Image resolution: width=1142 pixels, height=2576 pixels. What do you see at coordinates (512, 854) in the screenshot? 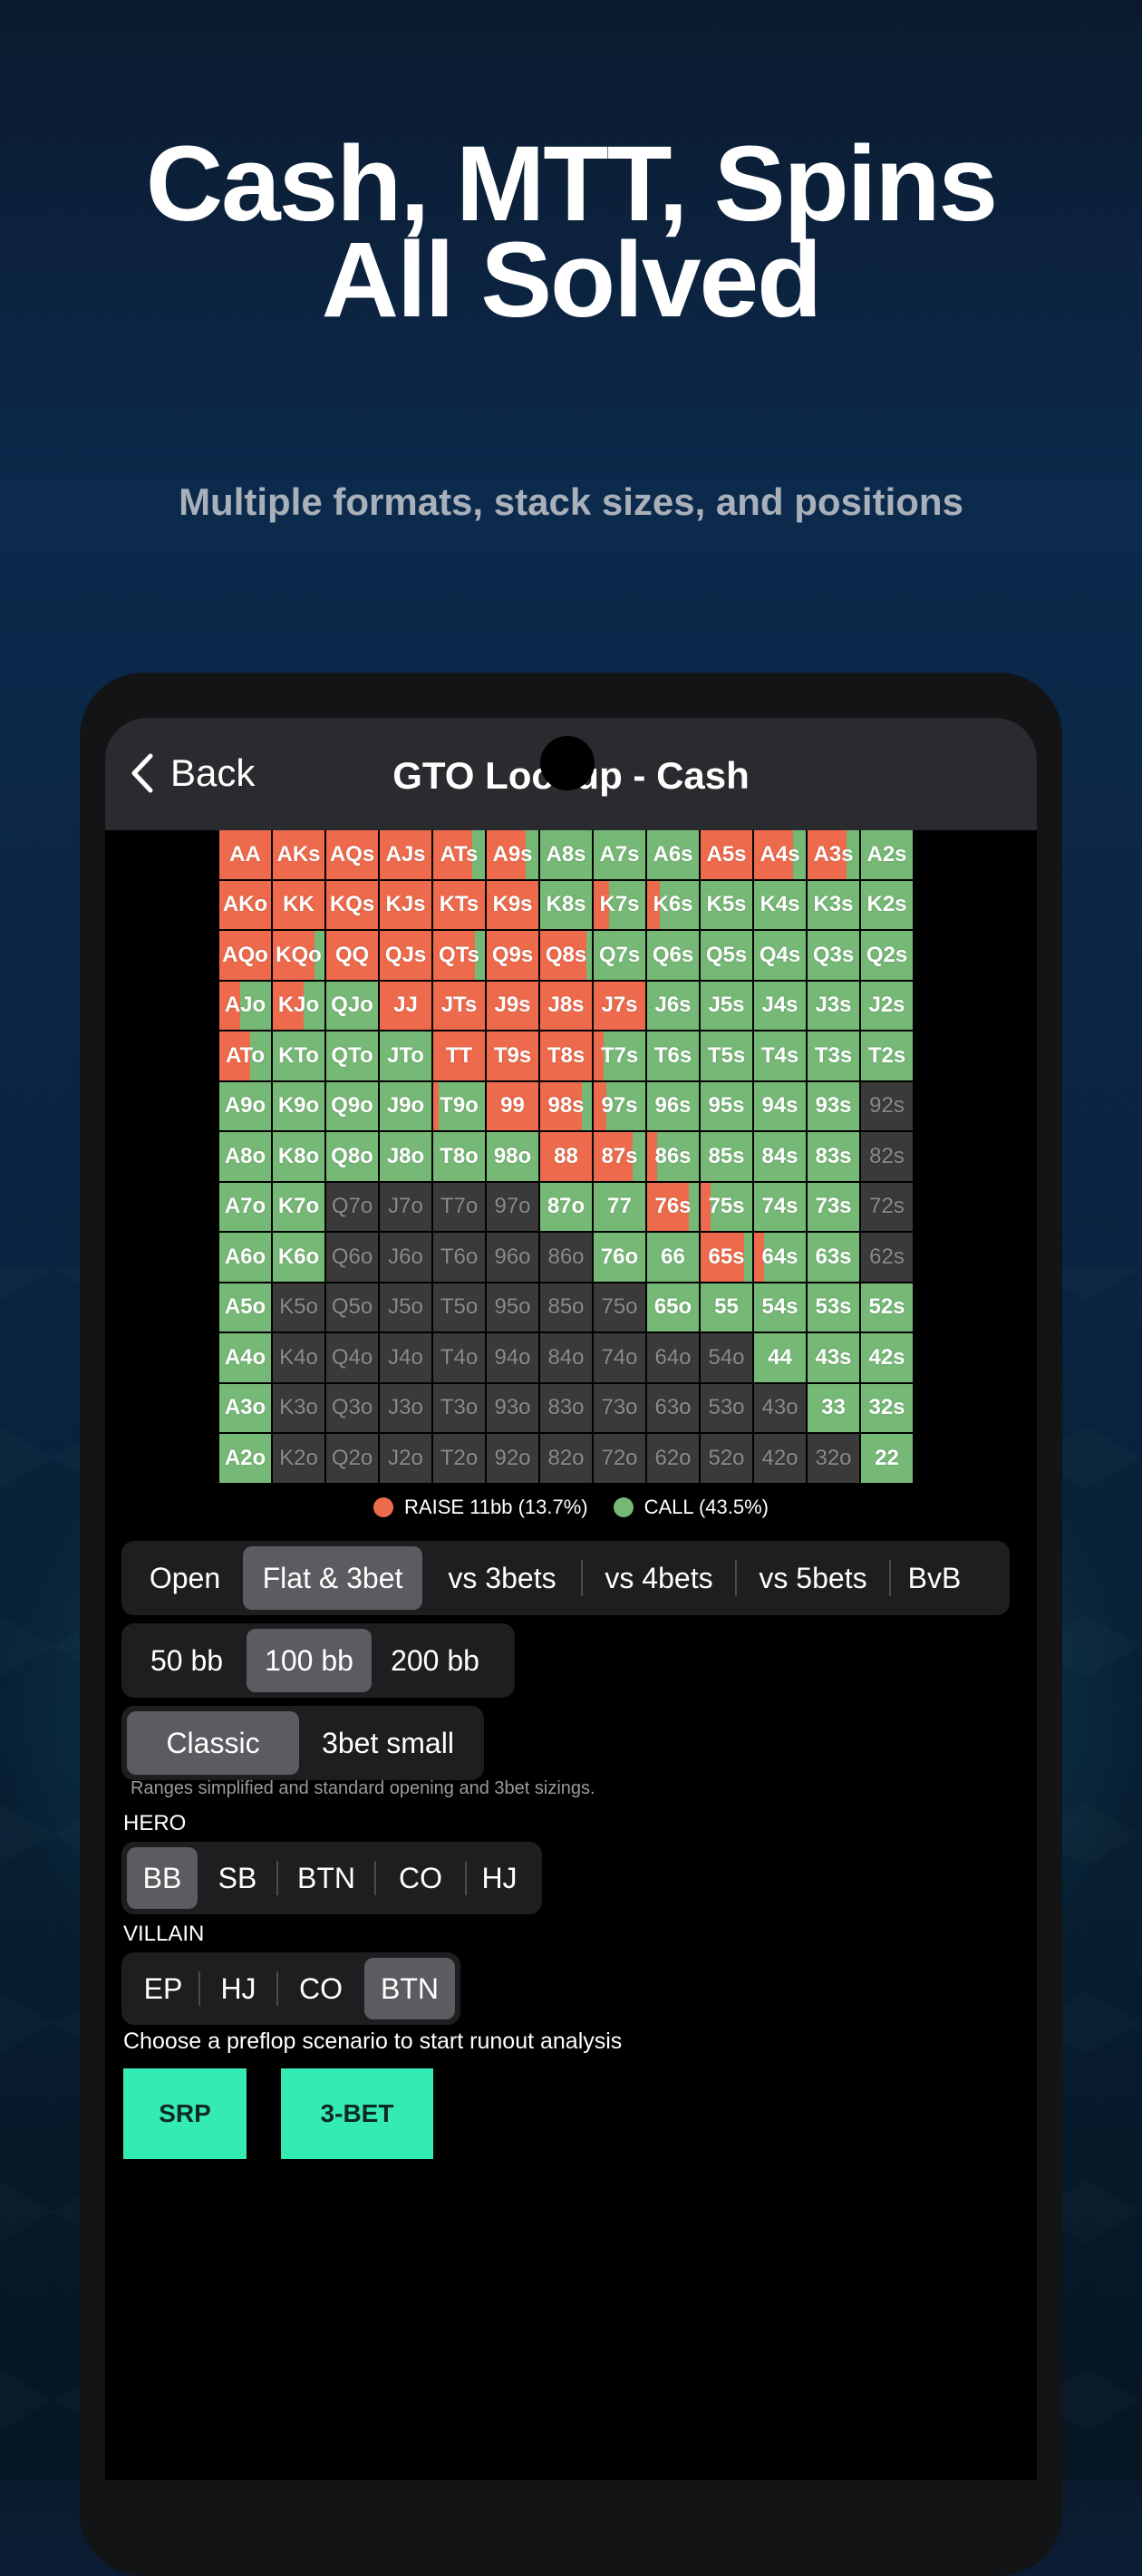
I see `hand-cell: A9s` at bounding box center [512, 854].